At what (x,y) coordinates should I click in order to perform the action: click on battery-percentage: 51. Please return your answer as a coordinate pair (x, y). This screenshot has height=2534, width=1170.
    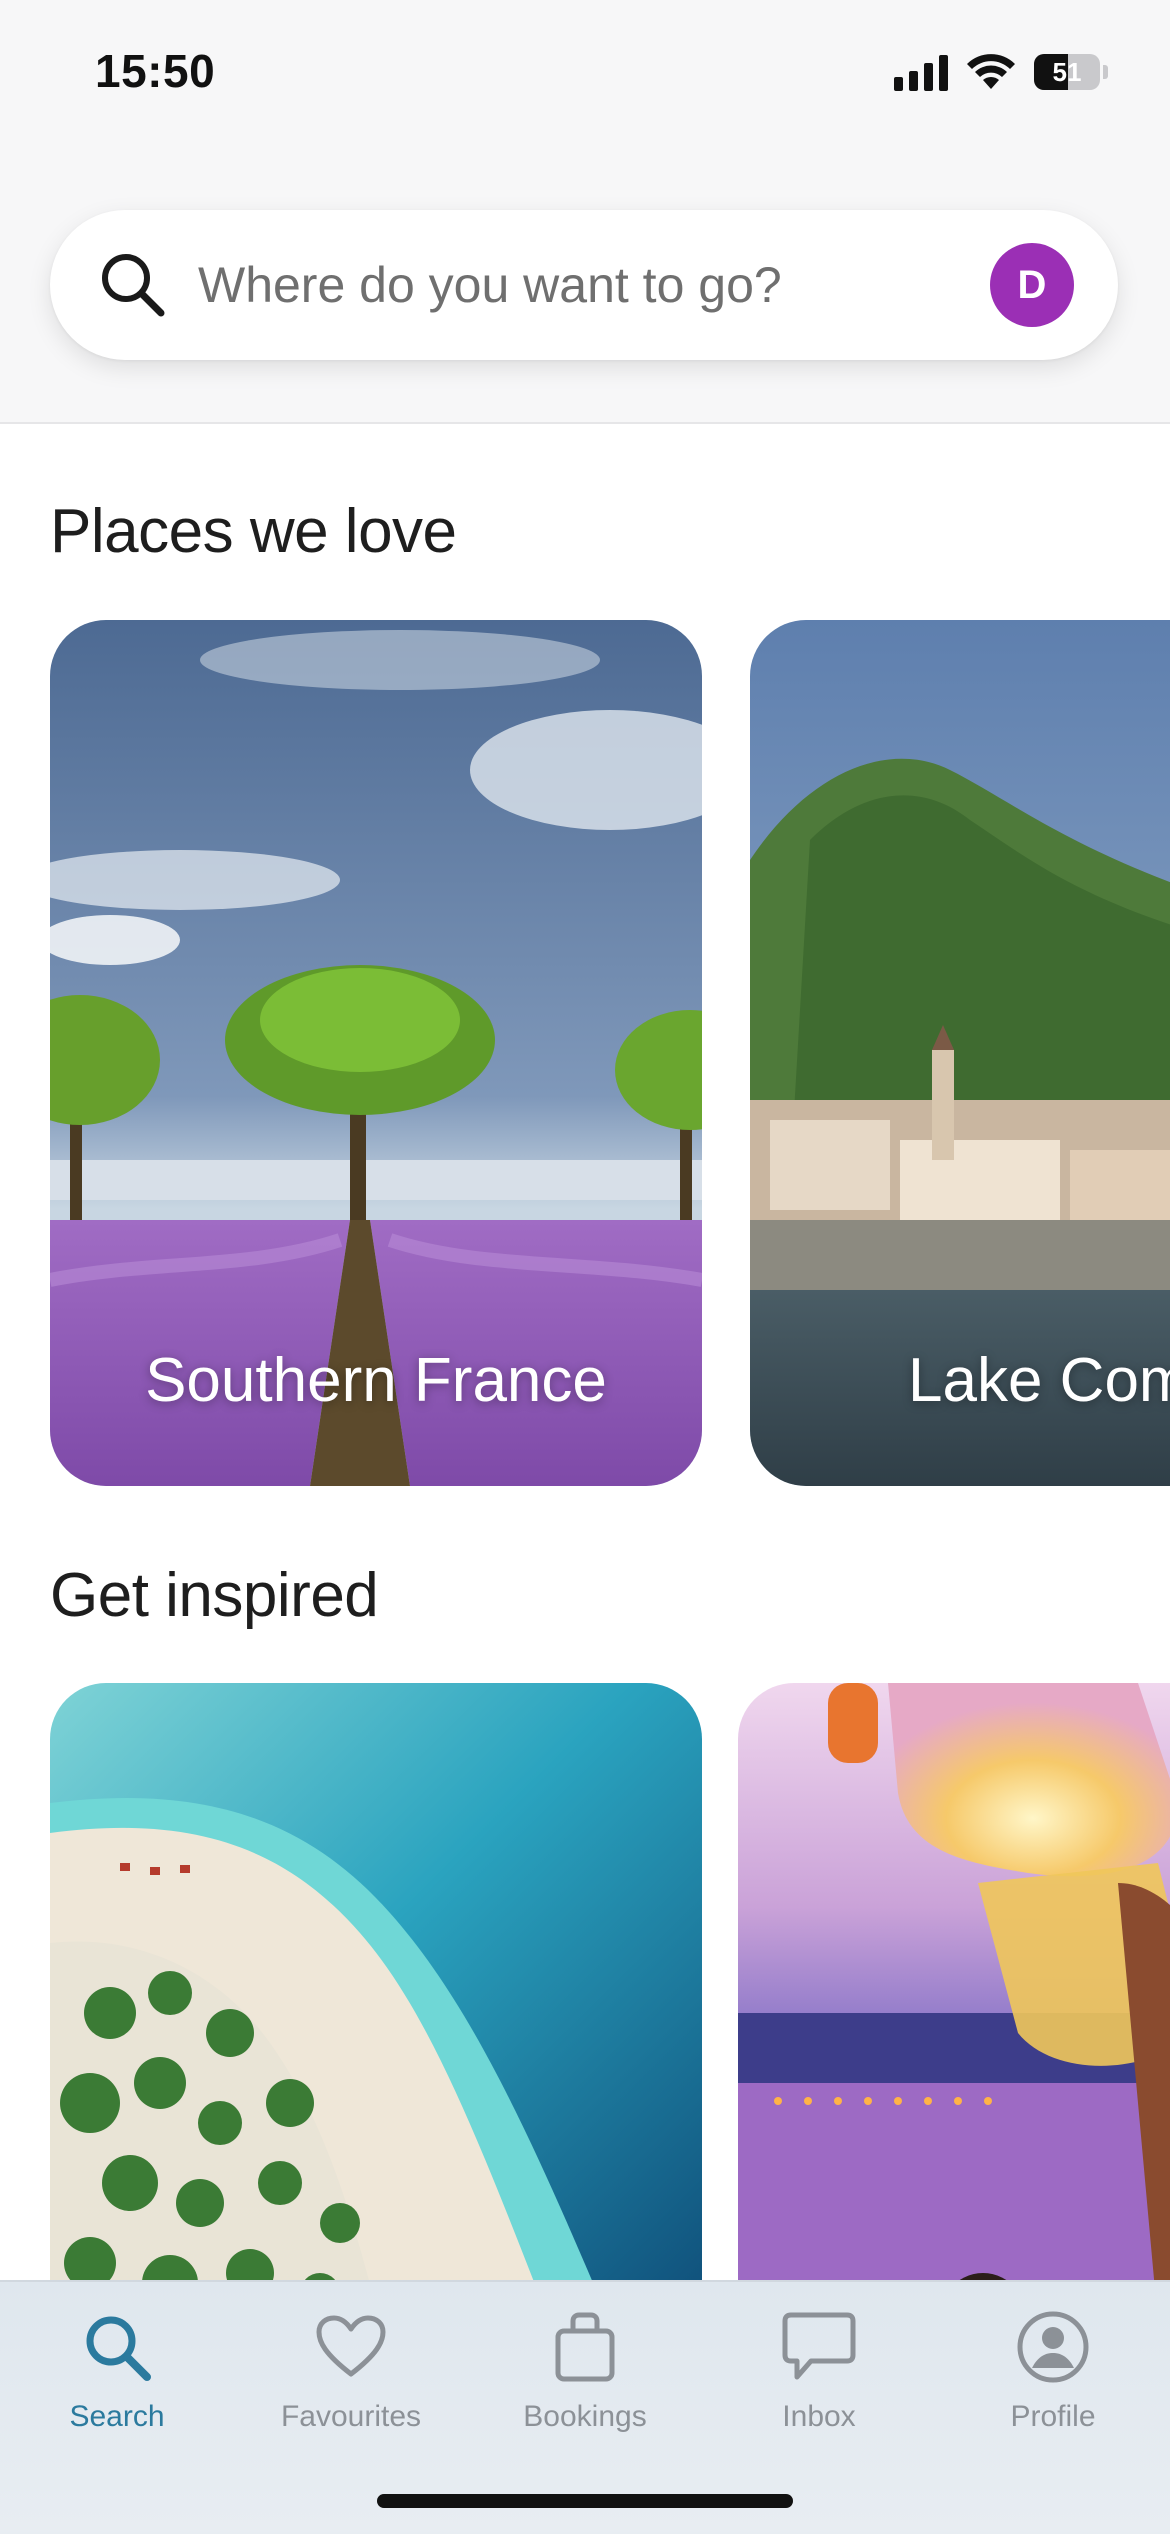
    Looking at the image, I should click on (1067, 71).